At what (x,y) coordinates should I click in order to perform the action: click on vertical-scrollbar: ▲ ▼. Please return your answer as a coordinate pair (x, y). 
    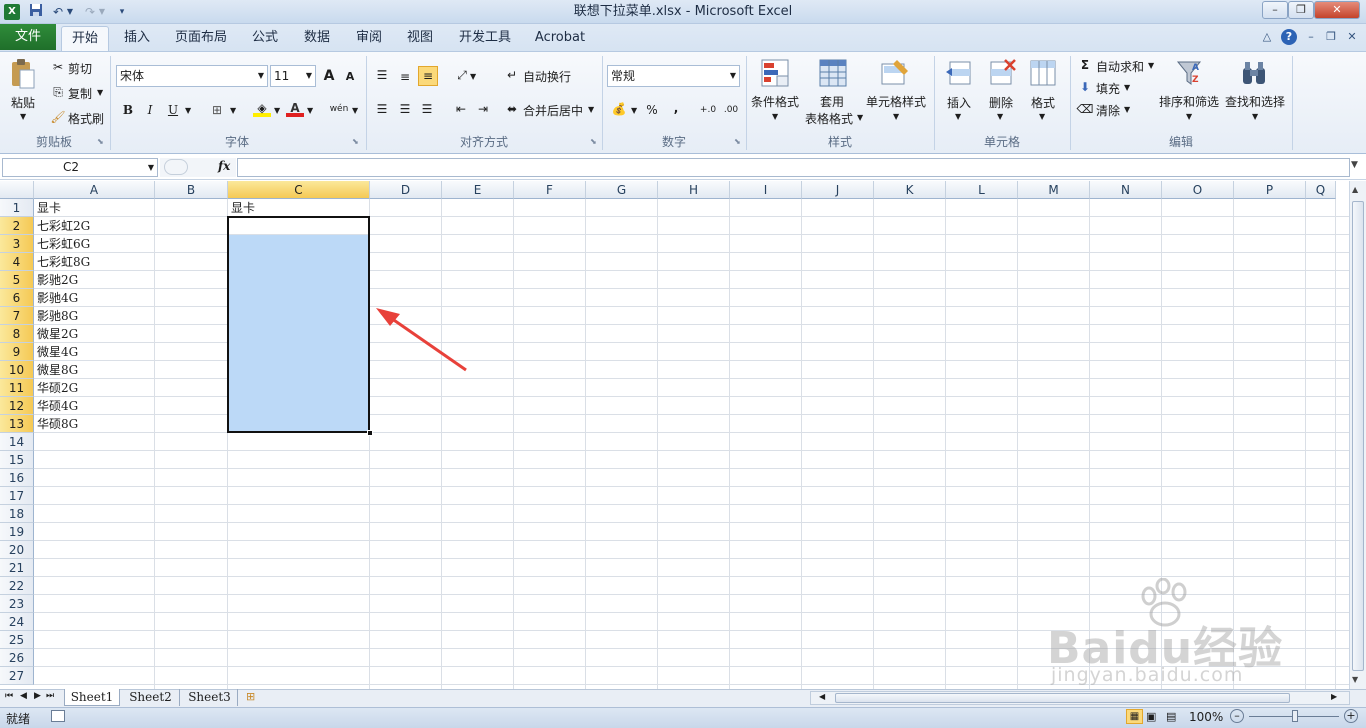
    Looking at the image, I should click on (1357, 435).